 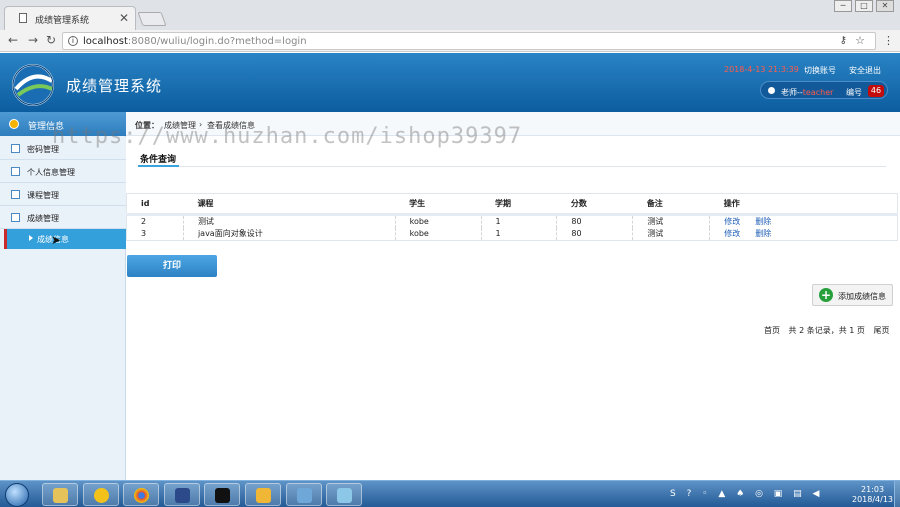 I want to click on browser-tab-title: 成绩管理系统, so click(x=62, y=21).